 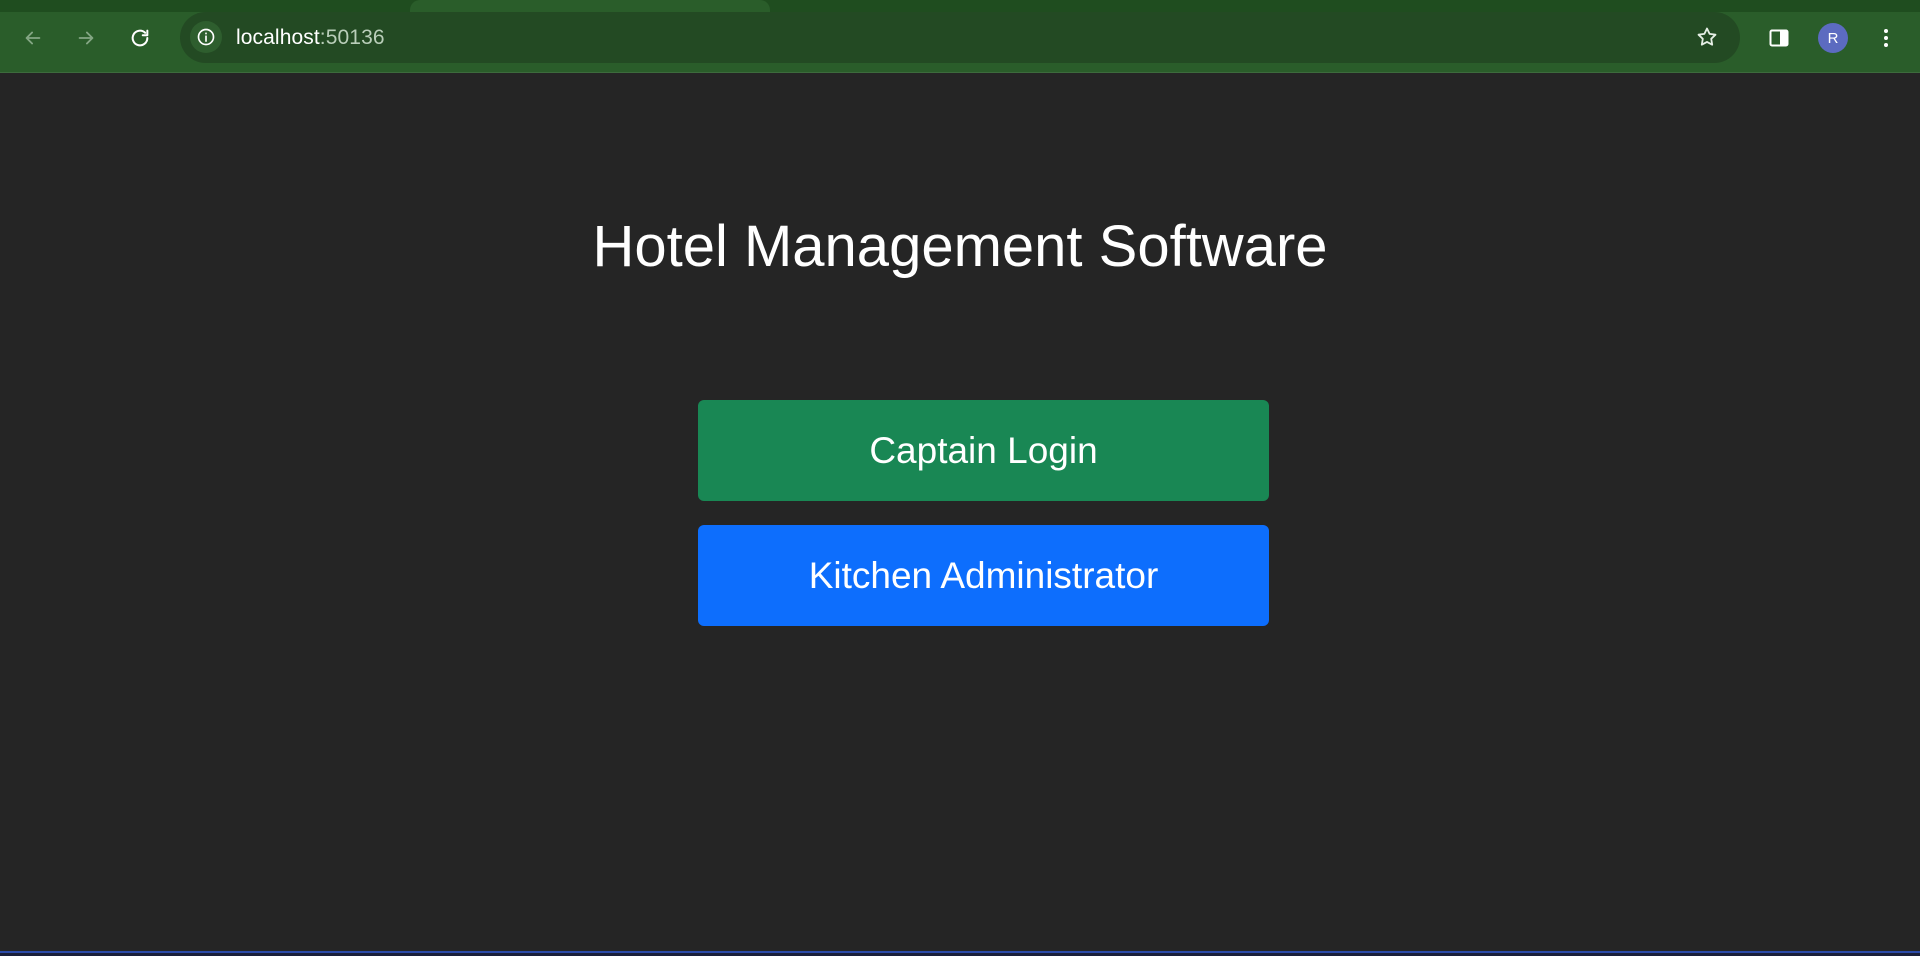 I want to click on captain-login-button: Captain Login, so click(x=983, y=450).